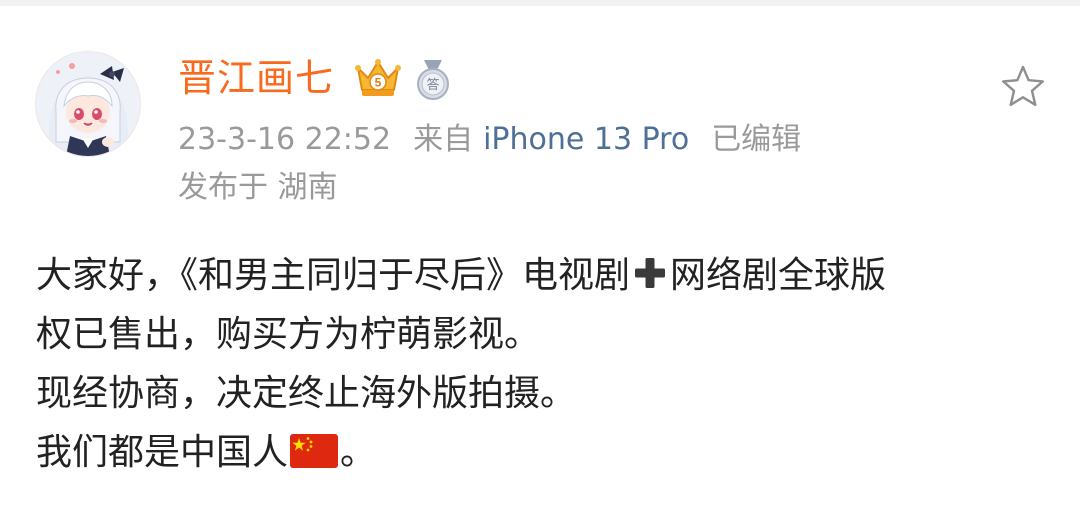  I want to click on post-line: 权已售出，购买方为柠萌影视。, so click(541, 334).